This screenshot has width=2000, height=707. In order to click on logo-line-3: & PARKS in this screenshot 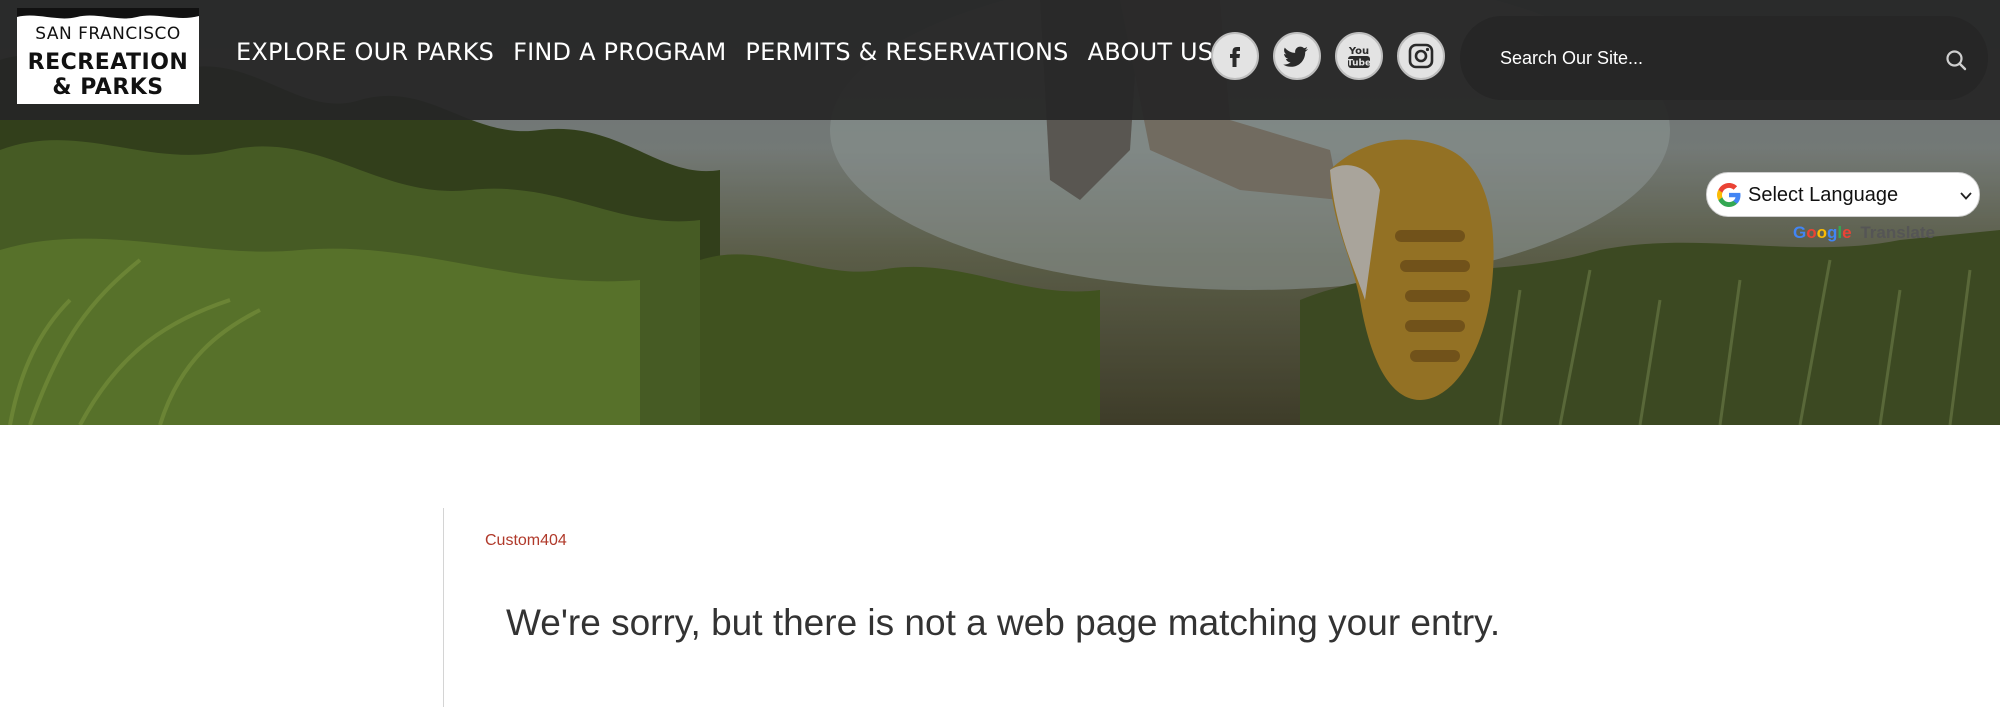, I will do `click(108, 87)`.